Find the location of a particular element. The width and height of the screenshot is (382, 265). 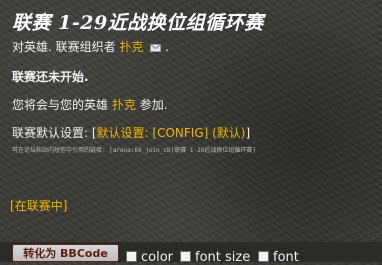

font-label: font is located at coordinates (286, 257).